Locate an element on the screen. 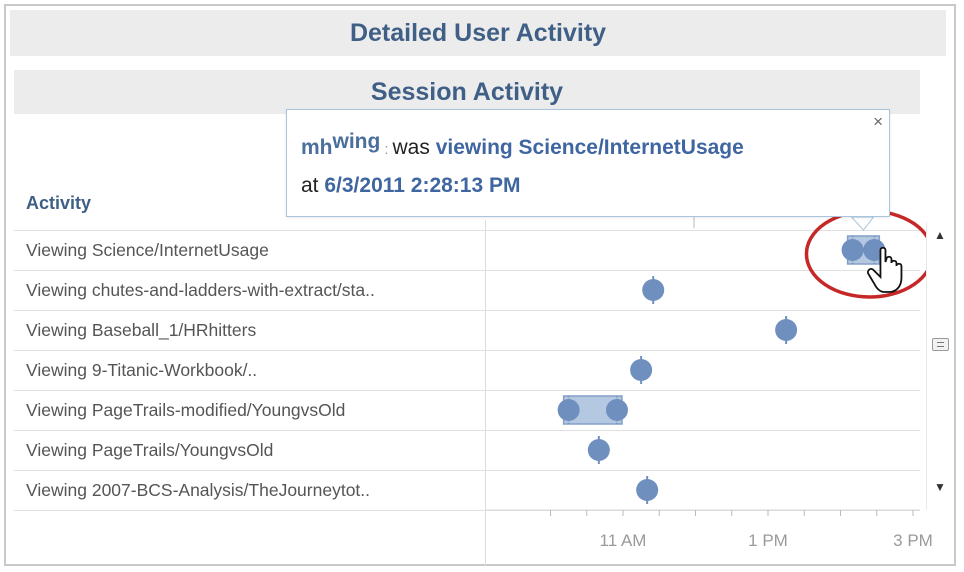 The height and width of the screenshot is (572, 964). tooltip-at: at is located at coordinates (310, 185).